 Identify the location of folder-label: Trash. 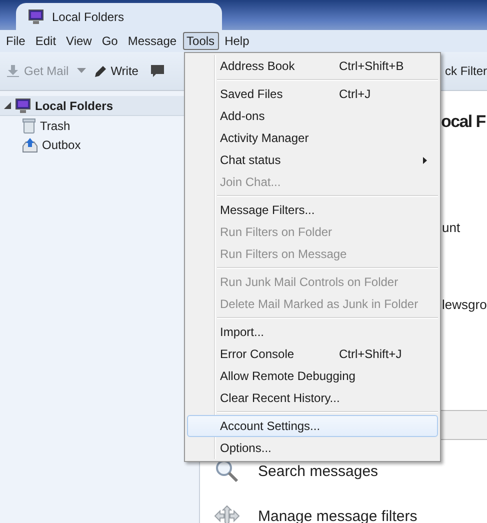
(55, 125).